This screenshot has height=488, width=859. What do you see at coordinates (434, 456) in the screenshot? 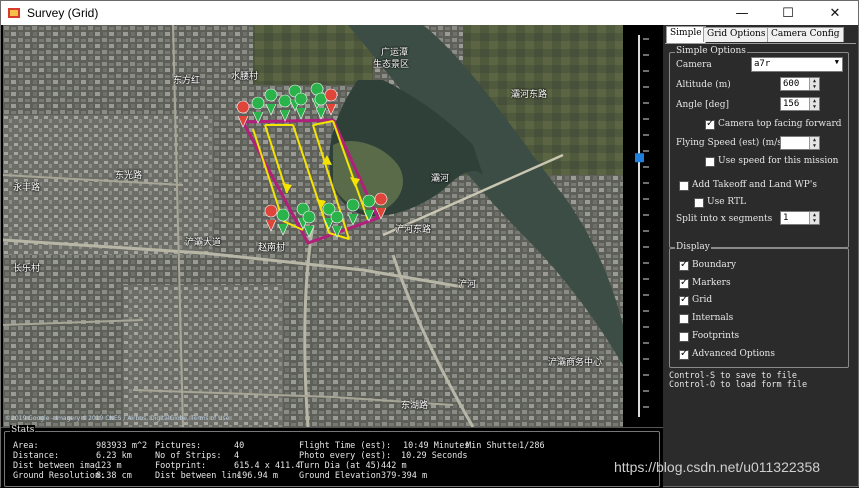
I see `photo-every-value: 10.29 Seconds` at bounding box center [434, 456].